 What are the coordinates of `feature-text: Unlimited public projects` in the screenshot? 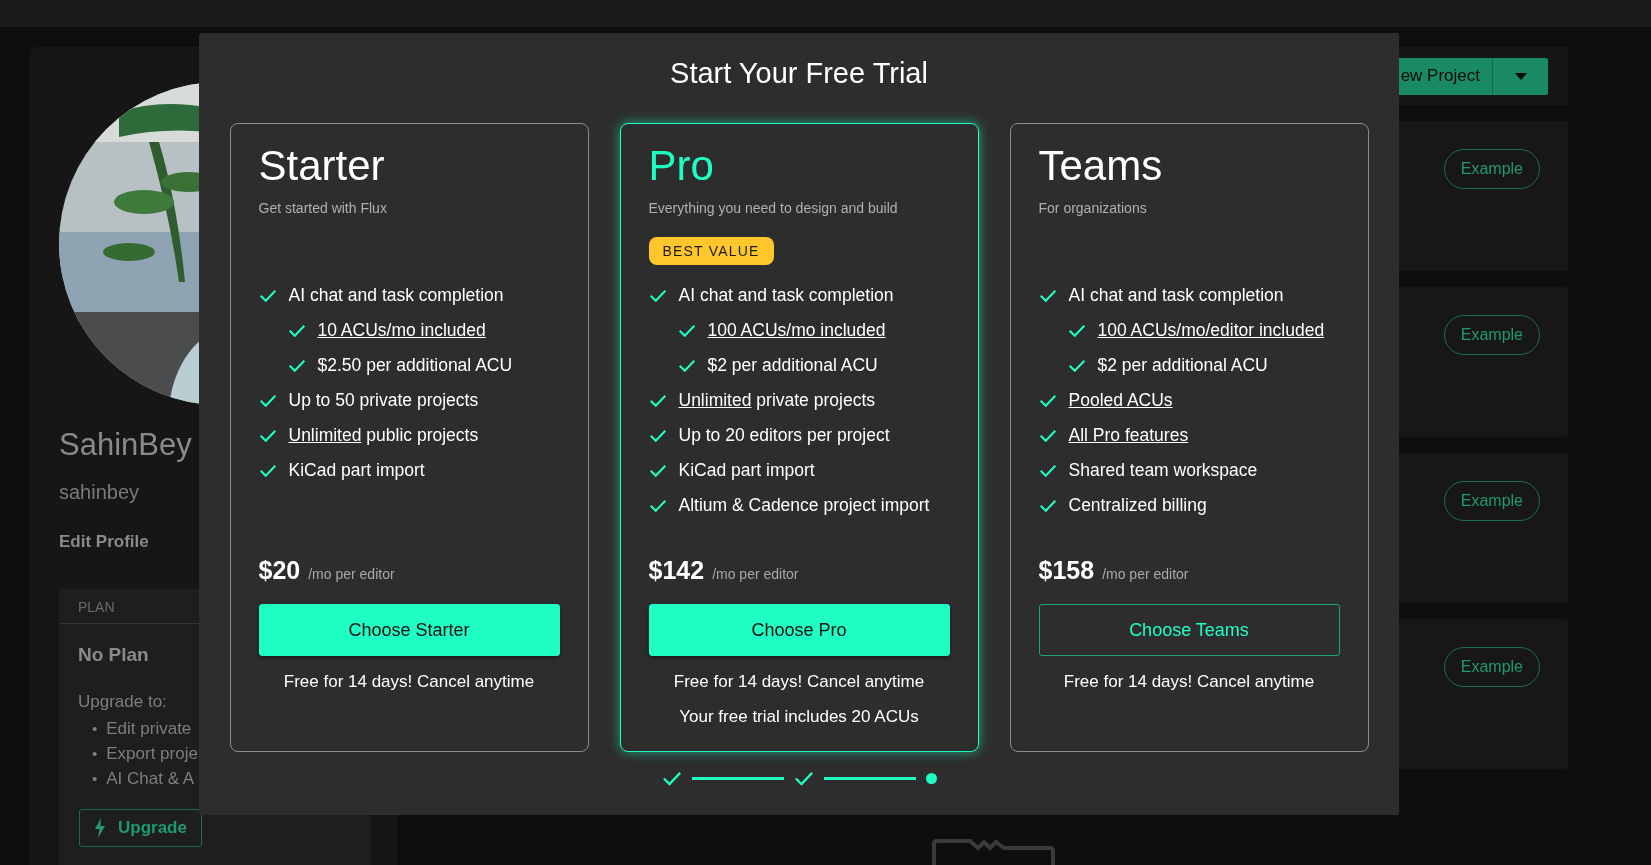 It's located at (383, 435).